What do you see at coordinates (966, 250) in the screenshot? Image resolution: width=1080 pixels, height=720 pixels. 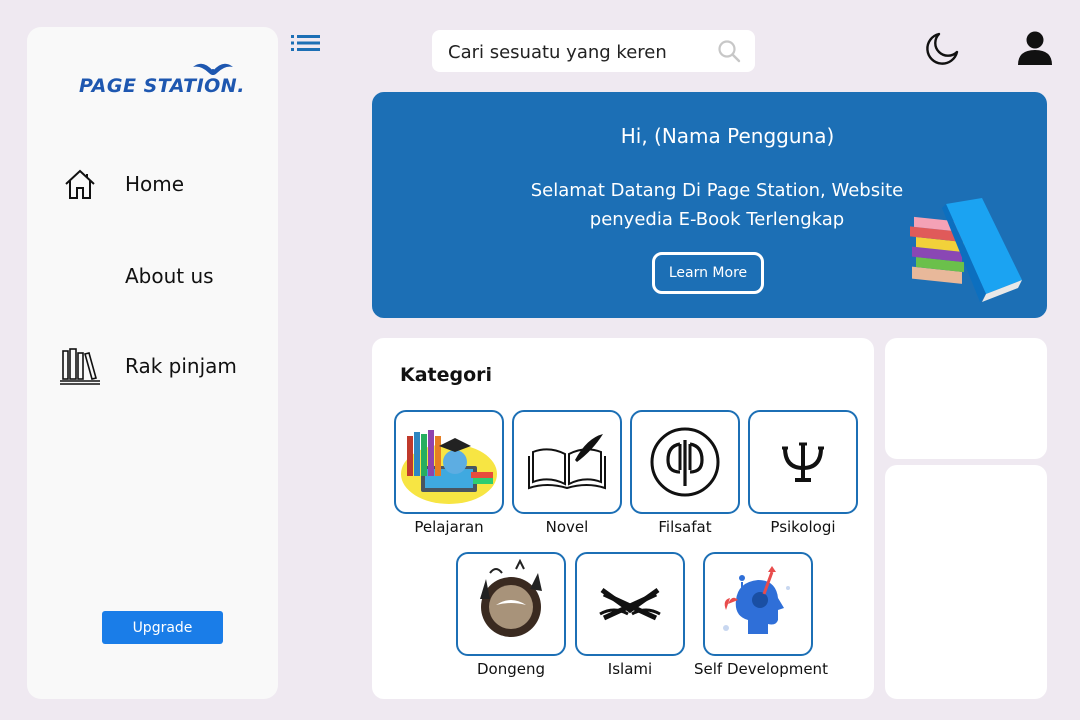 I see `book-stack-icon` at bounding box center [966, 250].